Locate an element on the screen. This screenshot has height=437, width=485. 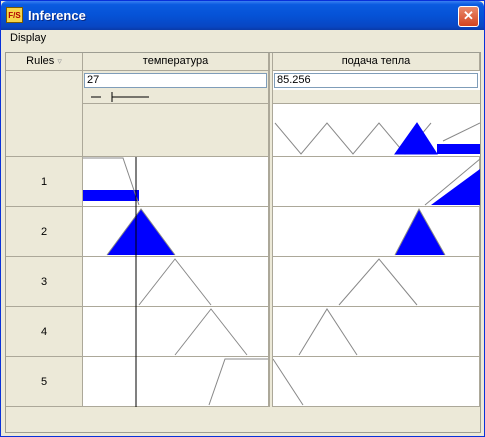
aggregated-output-plot is located at coordinates (377, 138).